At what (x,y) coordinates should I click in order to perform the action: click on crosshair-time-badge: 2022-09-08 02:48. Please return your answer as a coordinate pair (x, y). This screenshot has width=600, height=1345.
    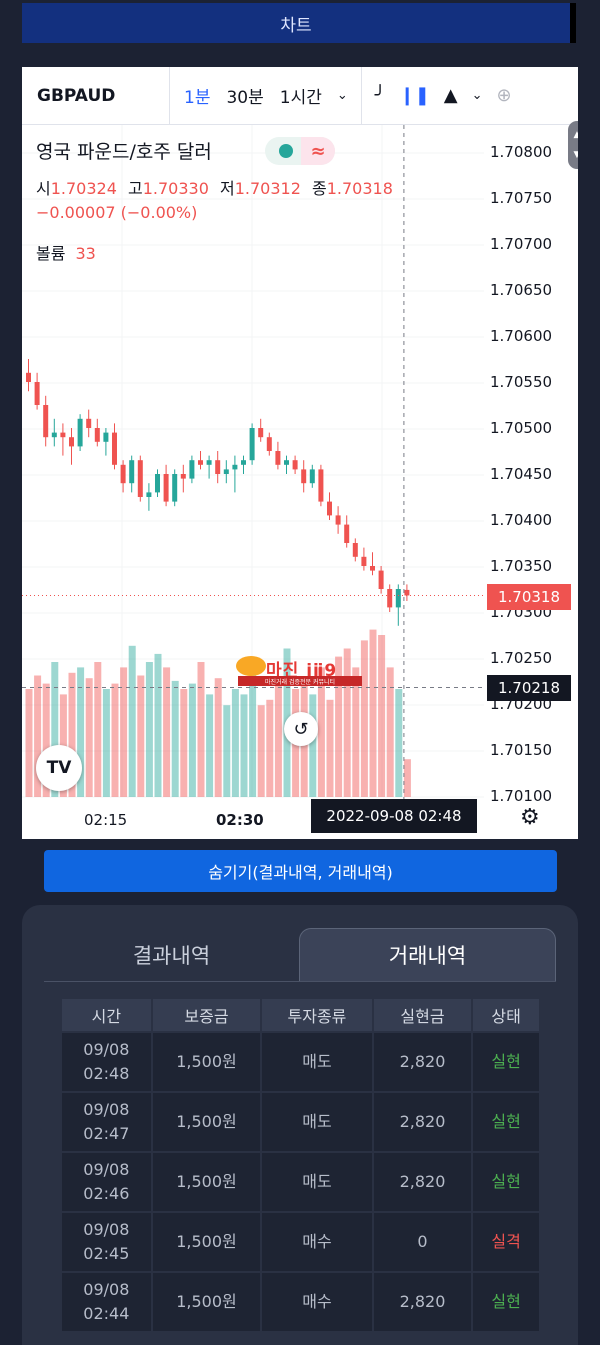
    Looking at the image, I should click on (394, 816).